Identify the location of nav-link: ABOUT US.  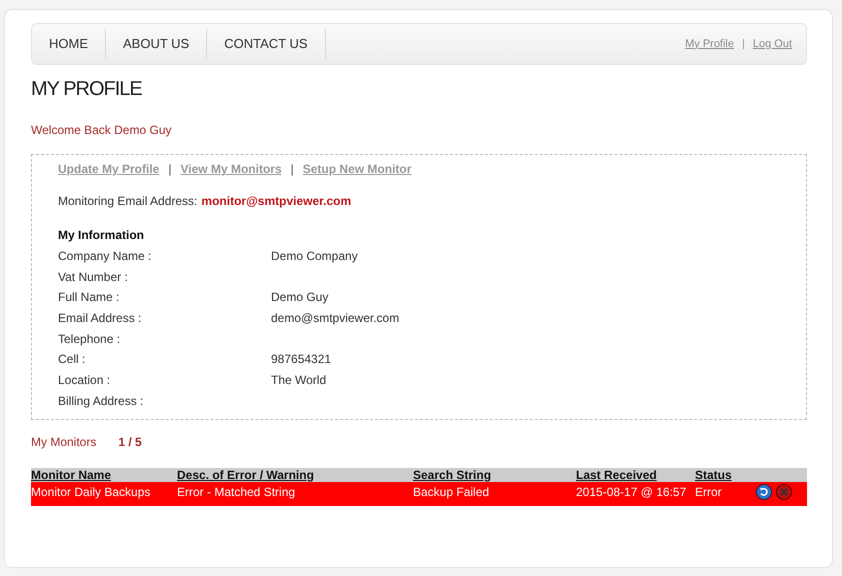
(157, 44).